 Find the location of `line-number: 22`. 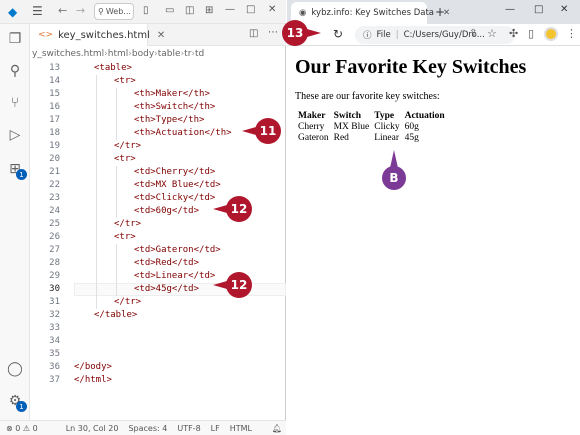

line-number: 22 is located at coordinates (54, 185).